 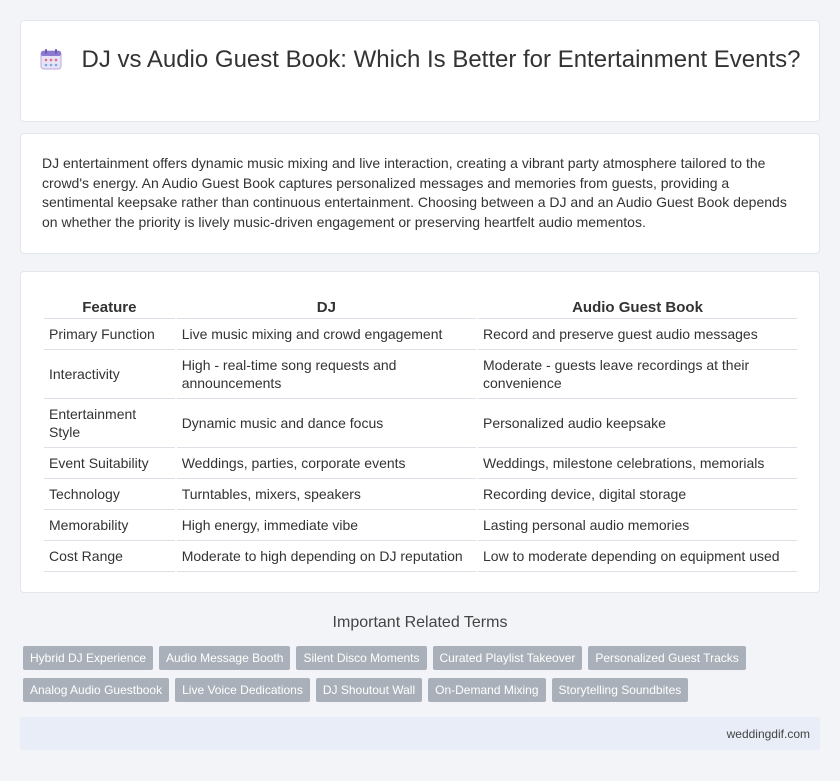 What do you see at coordinates (361, 658) in the screenshot?
I see `tag-silent-disco-moments: Silent Disco Moments` at bounding box center [361, 658].